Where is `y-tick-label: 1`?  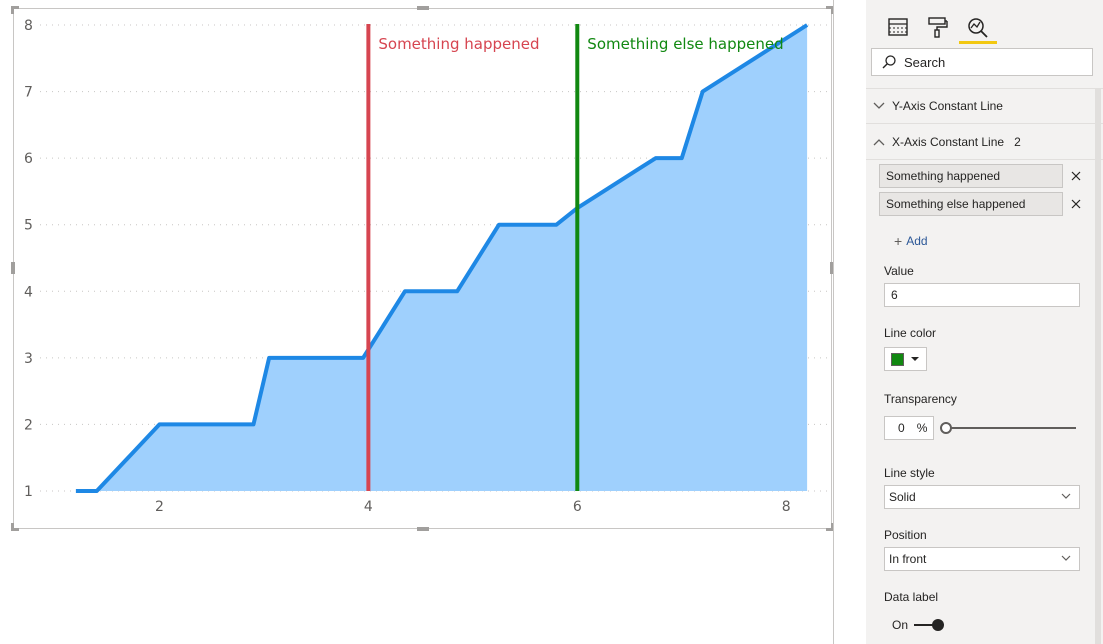 y-tick-label: 1 is located at coordinates (28, 492).